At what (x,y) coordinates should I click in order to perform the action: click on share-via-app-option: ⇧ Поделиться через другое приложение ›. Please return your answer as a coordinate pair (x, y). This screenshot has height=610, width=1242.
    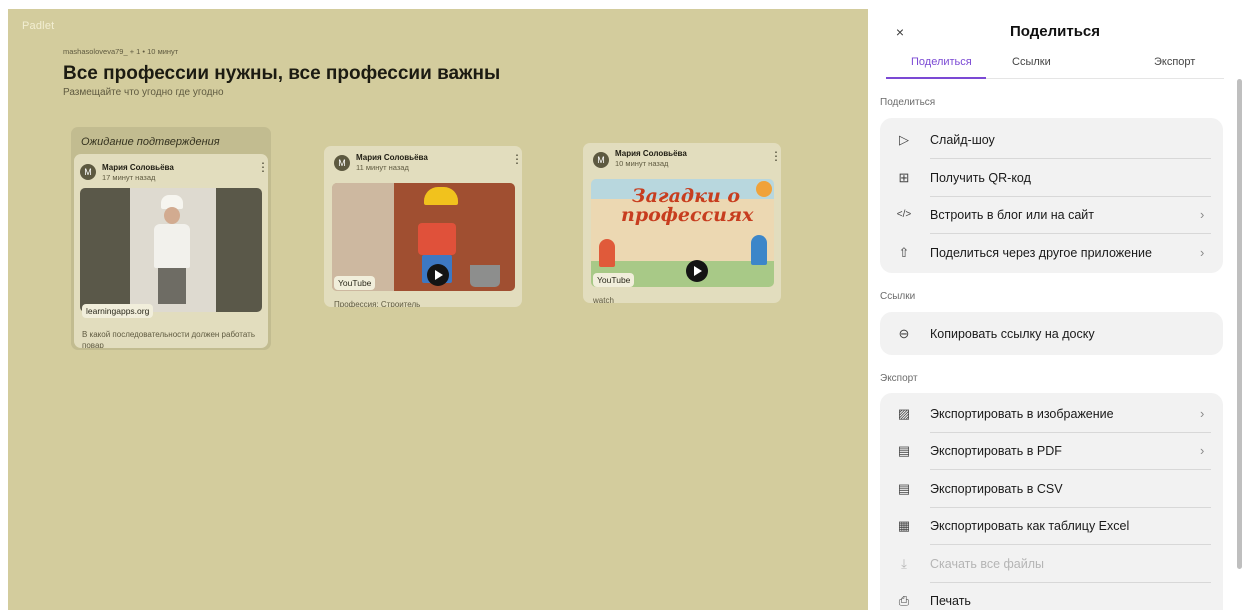
    Looking at the image, I should click on (1051, 253).